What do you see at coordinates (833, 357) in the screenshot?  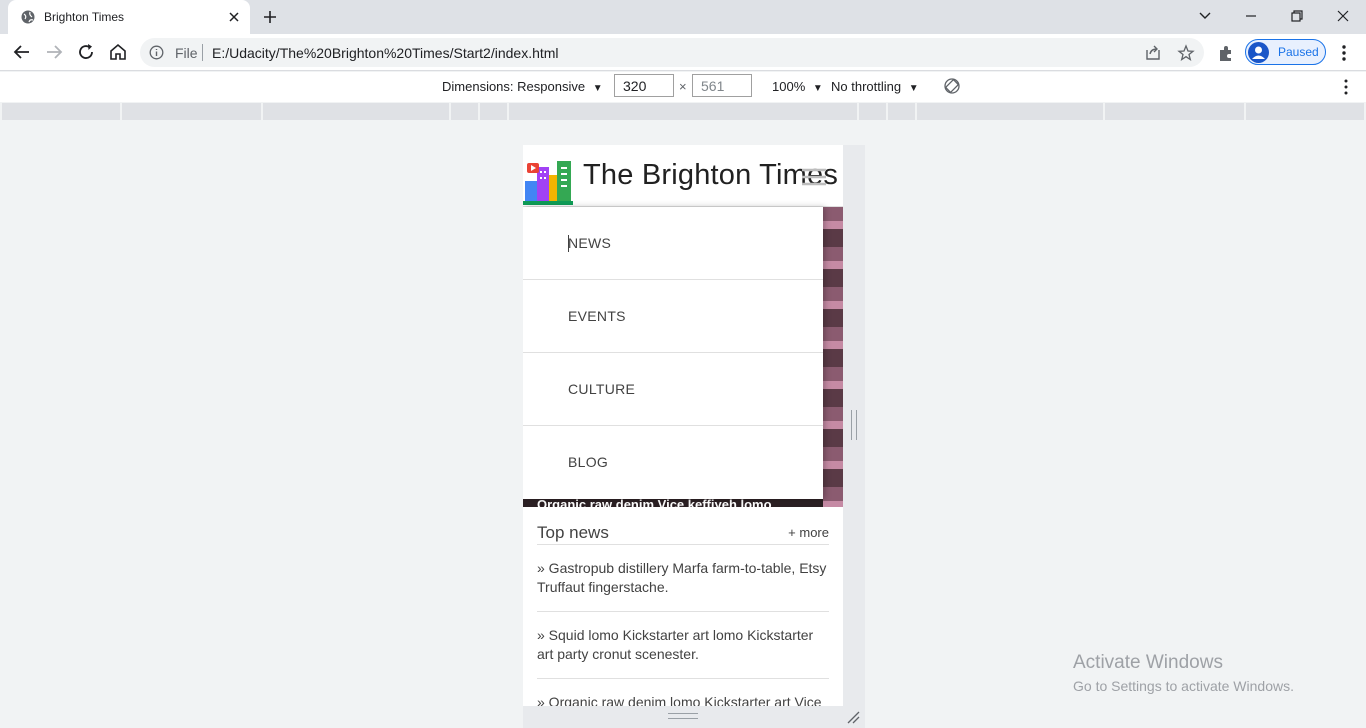 I see `hero-image-edge` at bounding box center [833, 357].